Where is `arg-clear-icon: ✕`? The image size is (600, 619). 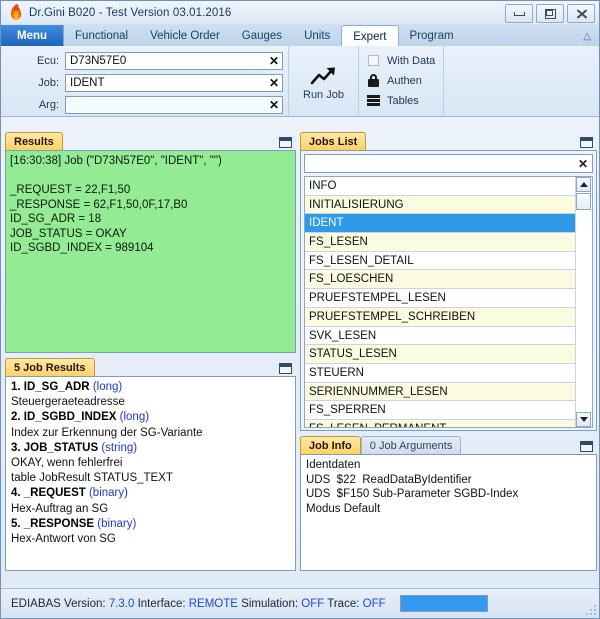 arg-clear-icon: ✕ is located at coordinates (274, 105).